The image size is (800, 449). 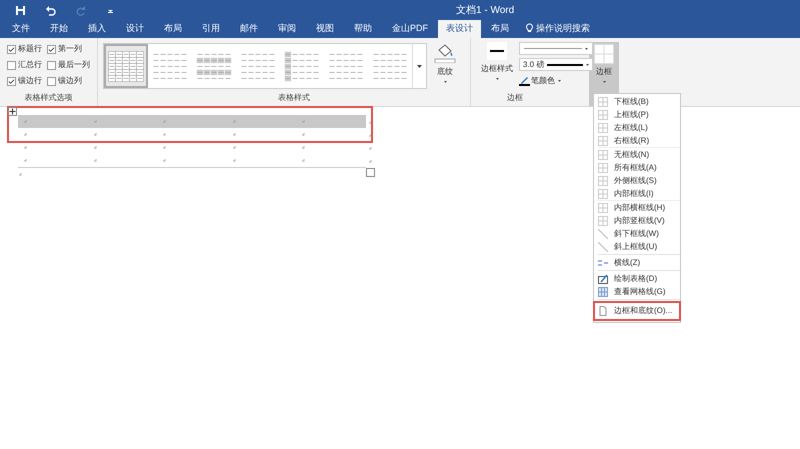 What do you see at coordinates (370, 172) in the screenshot?
I see `resize-handle` at bounding box center [370, 172].